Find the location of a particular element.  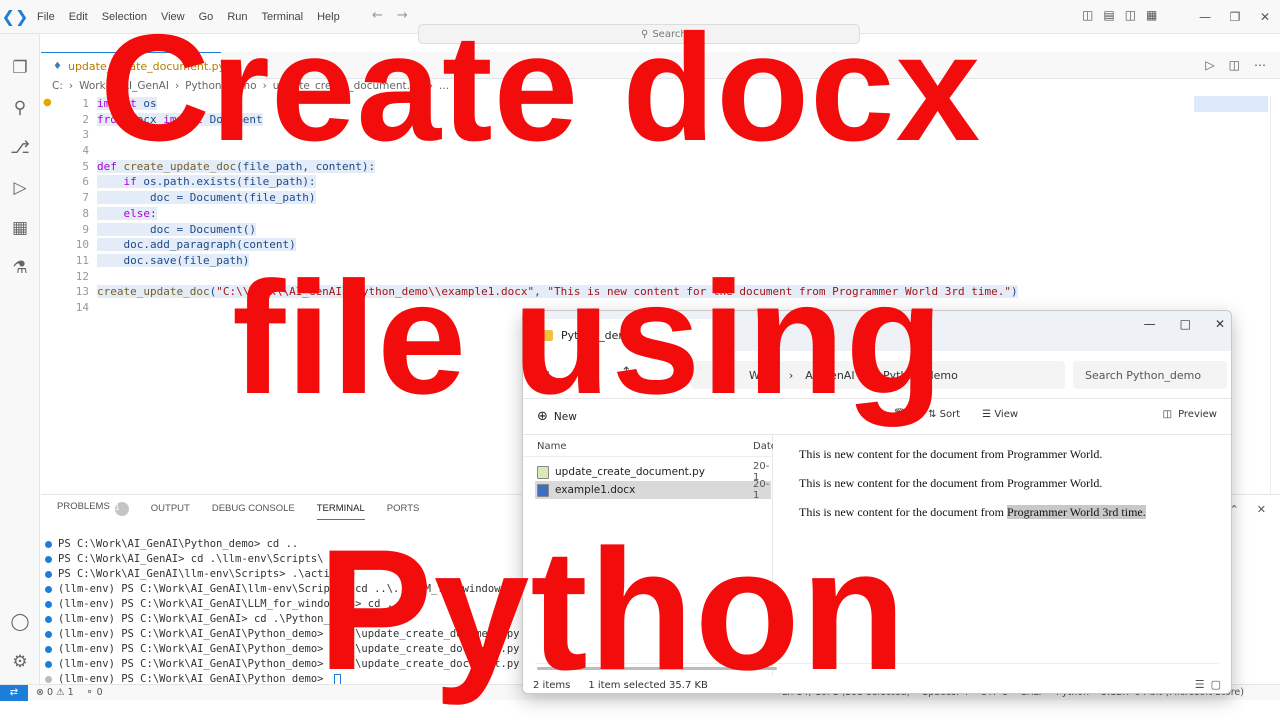

explorer-search-input: Search Python_demo is located at coordinates (1150, 375).